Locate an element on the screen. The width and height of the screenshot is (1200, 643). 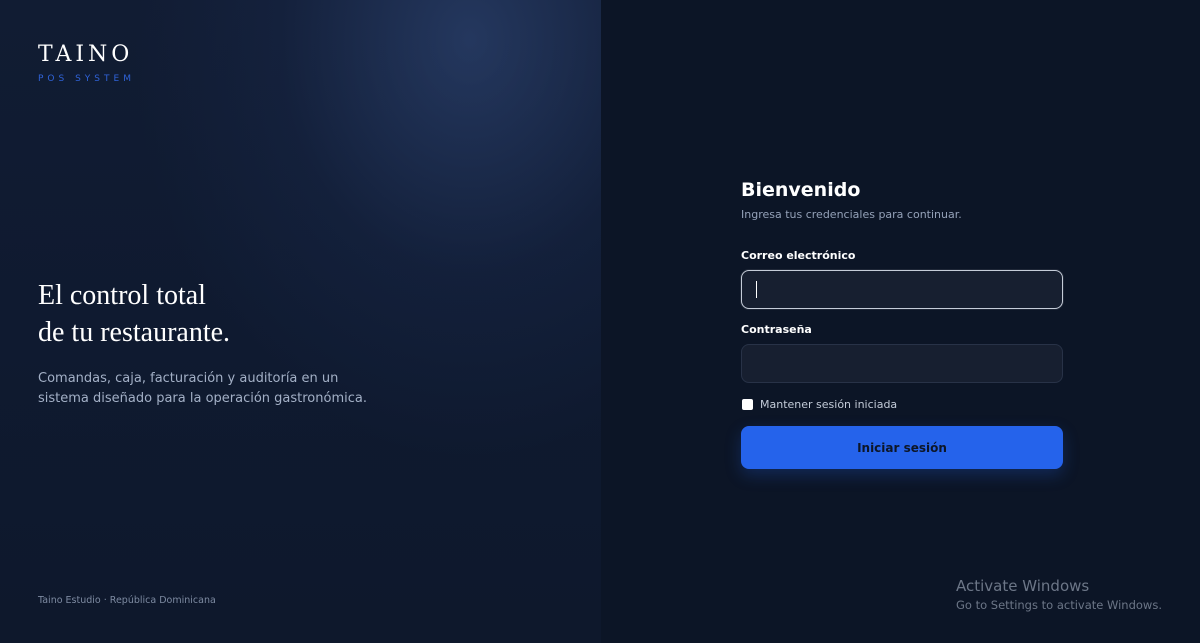
password-label: Contraseña is located at coordinates (776, 329).